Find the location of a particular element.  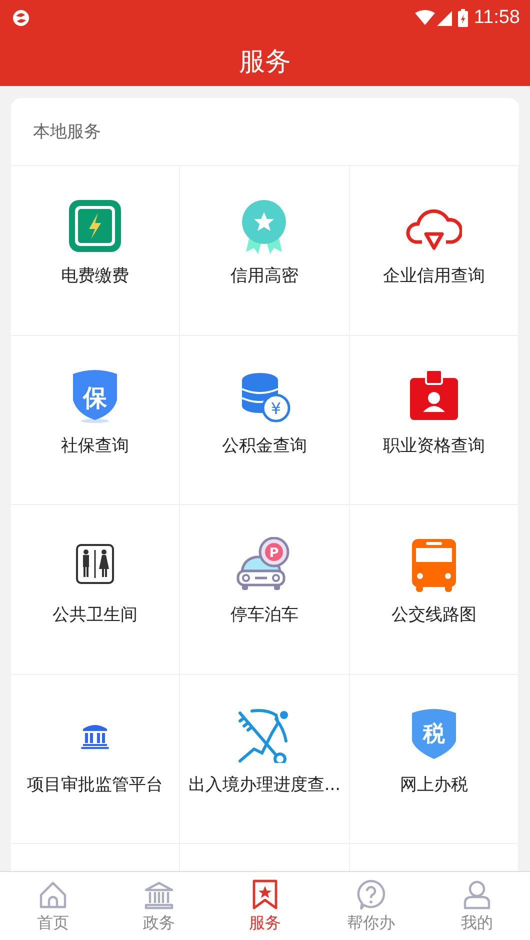

service-label: 停车泊车 is located at coordinates (264, 615).